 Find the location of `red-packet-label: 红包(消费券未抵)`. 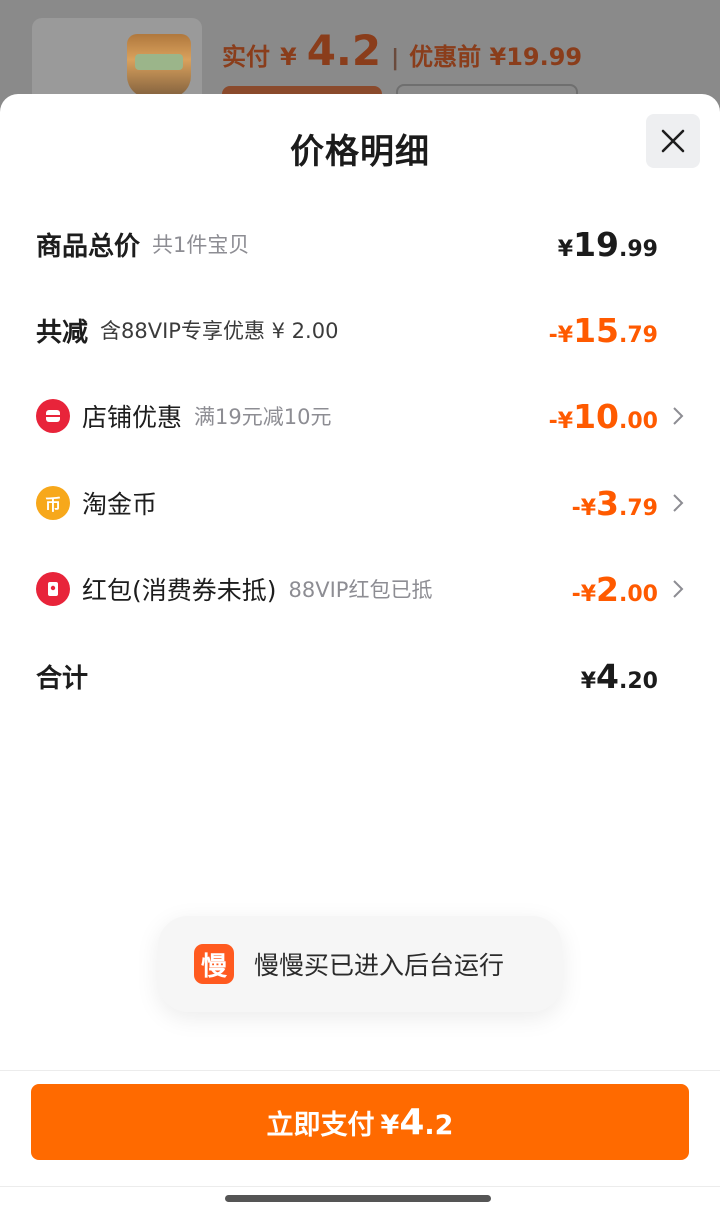

red-packet-label: 红包(消费券未抵) is located at coordinates (179, 590).